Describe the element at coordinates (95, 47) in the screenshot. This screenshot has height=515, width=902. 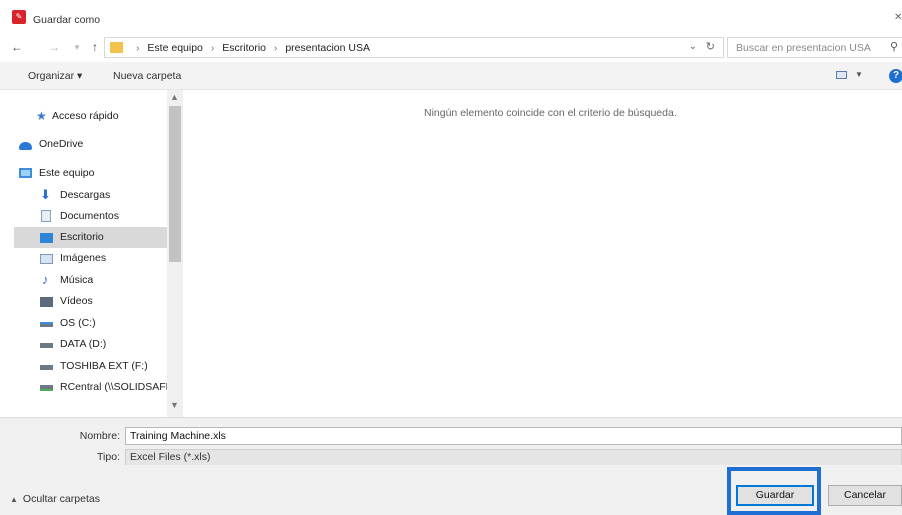
I see `up-icon: ↑` at that location.